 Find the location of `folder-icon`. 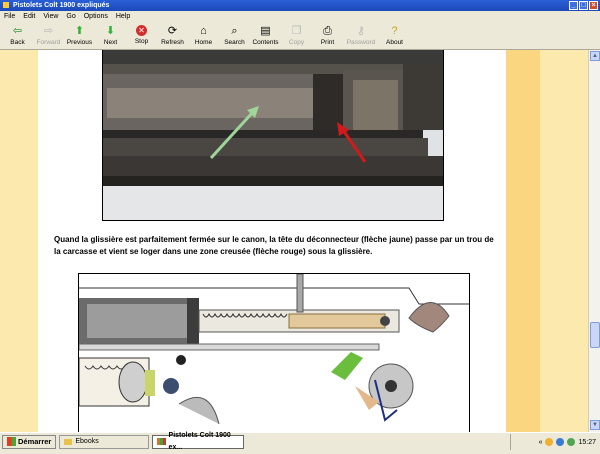

folder-icon is located at coordinates (68, 441).